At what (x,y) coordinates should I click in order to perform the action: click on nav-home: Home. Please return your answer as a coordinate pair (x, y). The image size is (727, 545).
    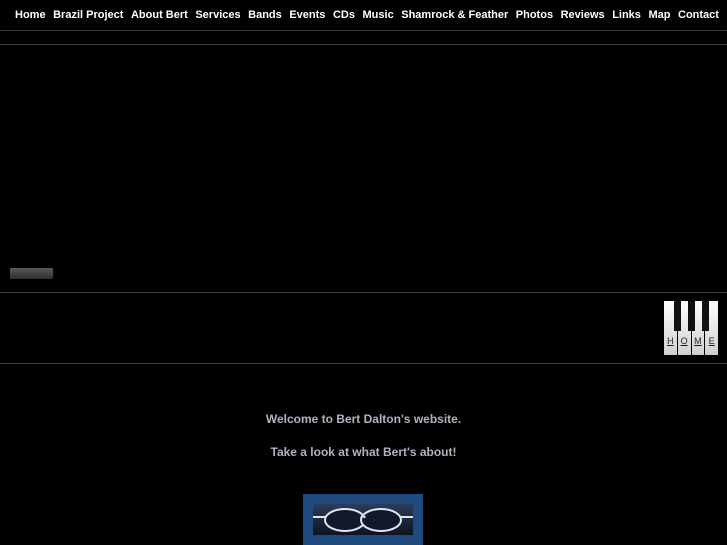
    Looking at the image, I should click on (30, 15).